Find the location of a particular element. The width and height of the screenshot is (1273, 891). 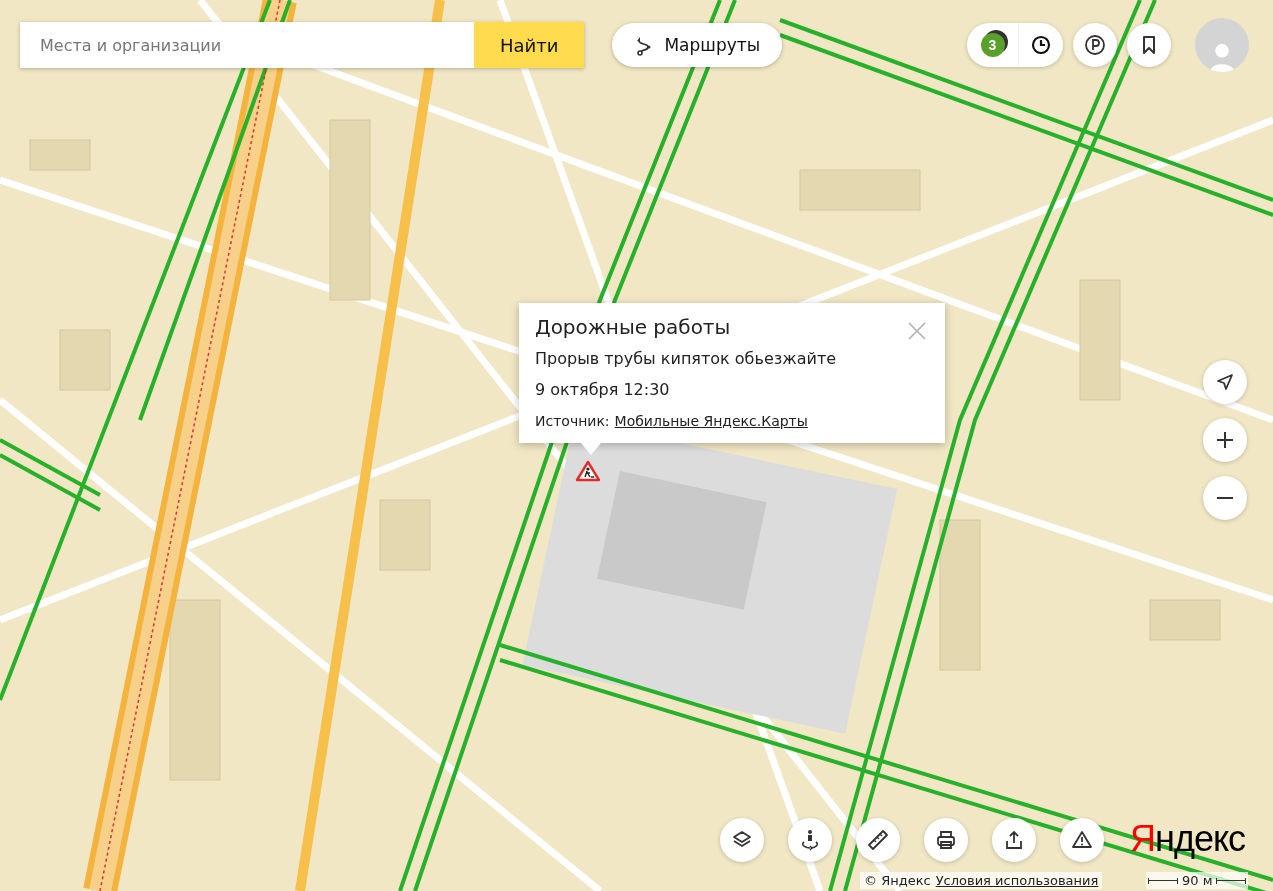

scale-label: 90 м is located at coordinates (1197, 880).